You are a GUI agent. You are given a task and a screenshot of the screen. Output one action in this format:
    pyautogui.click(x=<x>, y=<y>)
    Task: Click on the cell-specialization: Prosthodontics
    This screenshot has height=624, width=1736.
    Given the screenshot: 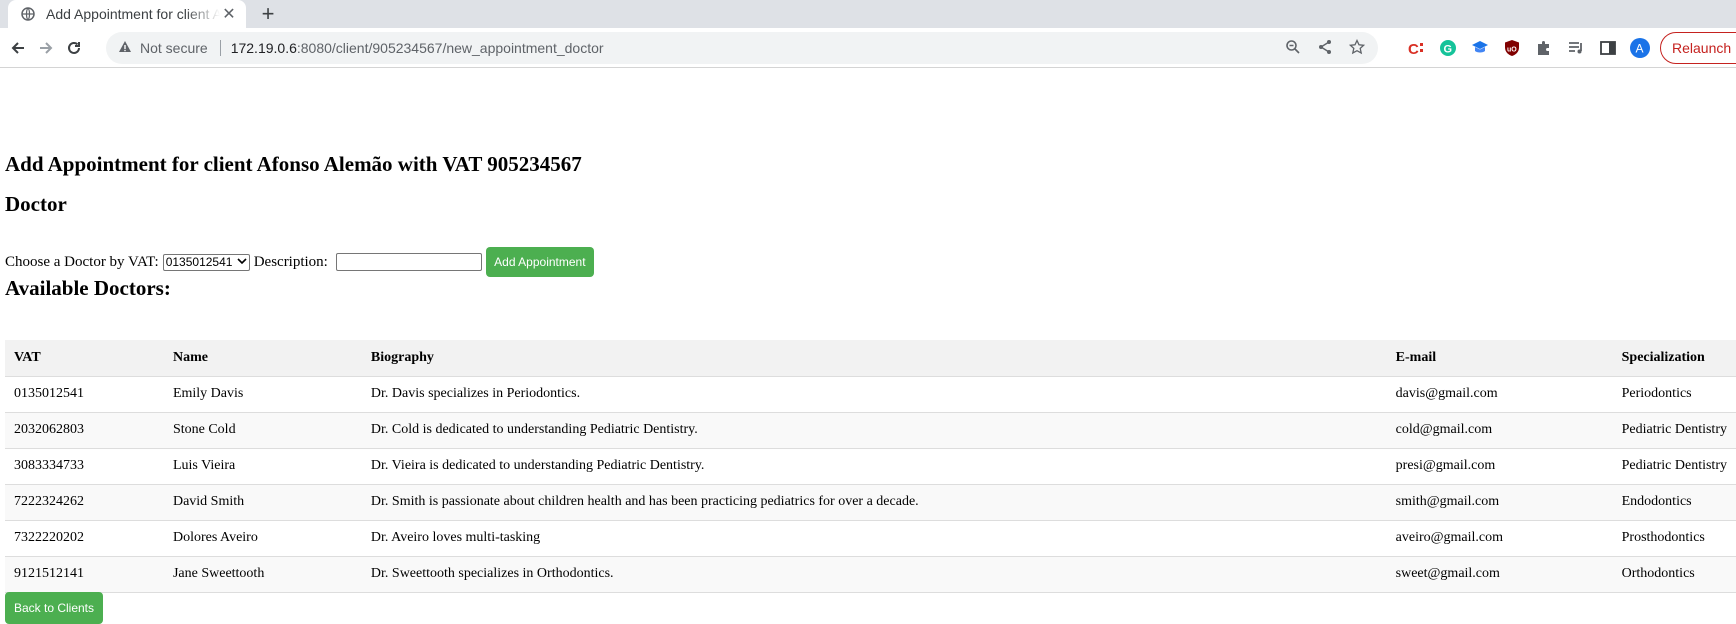 What is the action you would take?
    pyautogui.click(x=1674, y=538)
    